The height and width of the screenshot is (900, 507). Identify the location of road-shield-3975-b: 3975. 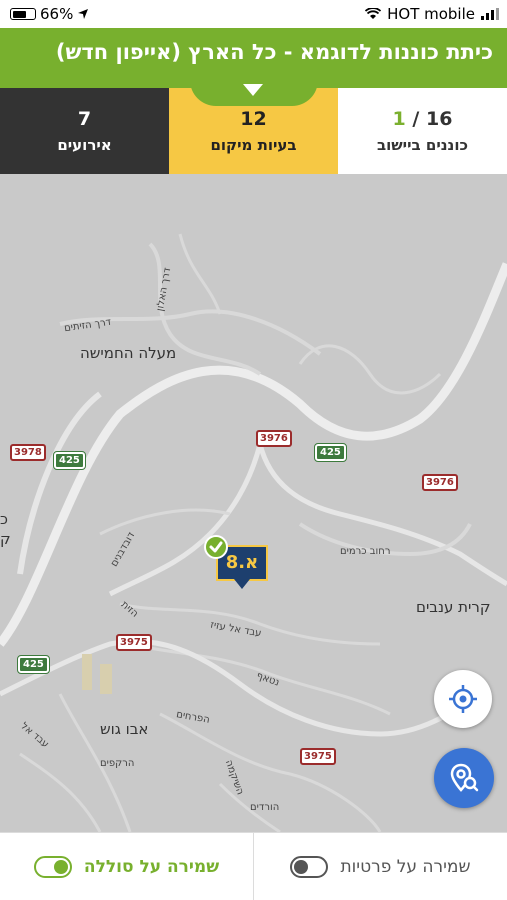
(318, 756).